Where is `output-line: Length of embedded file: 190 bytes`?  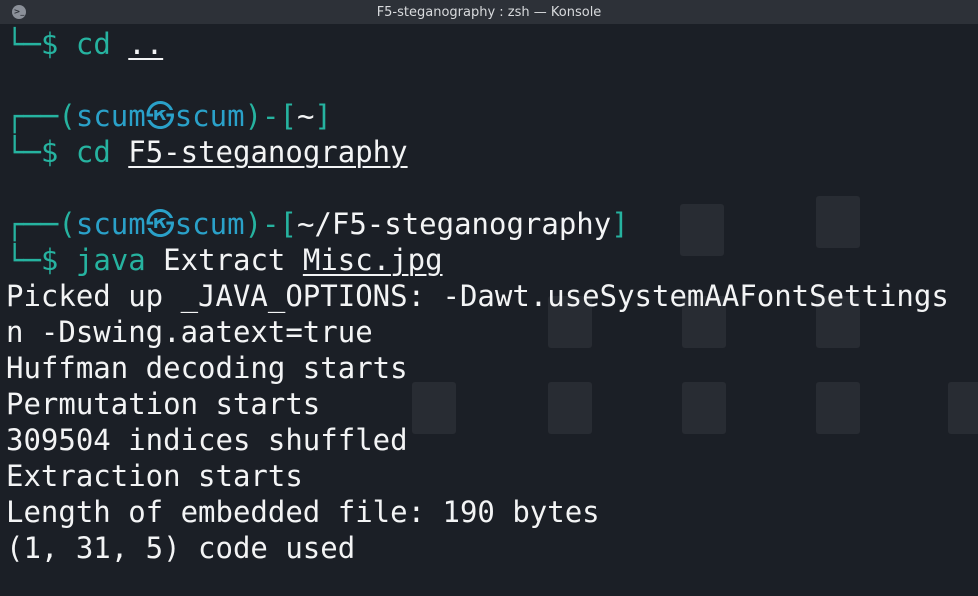
output-line: Length of embedded file: 190 bytes is located at coordinates (303, 512).